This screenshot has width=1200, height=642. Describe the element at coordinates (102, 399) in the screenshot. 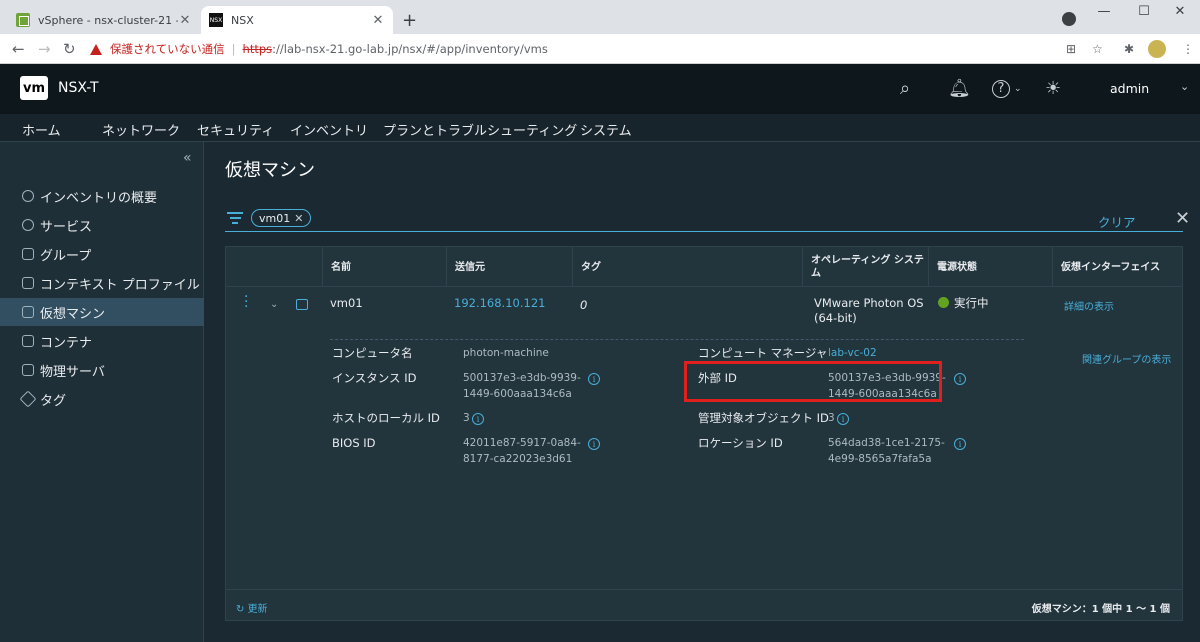

I see `sidebar-item-tags: タグ` at that location.